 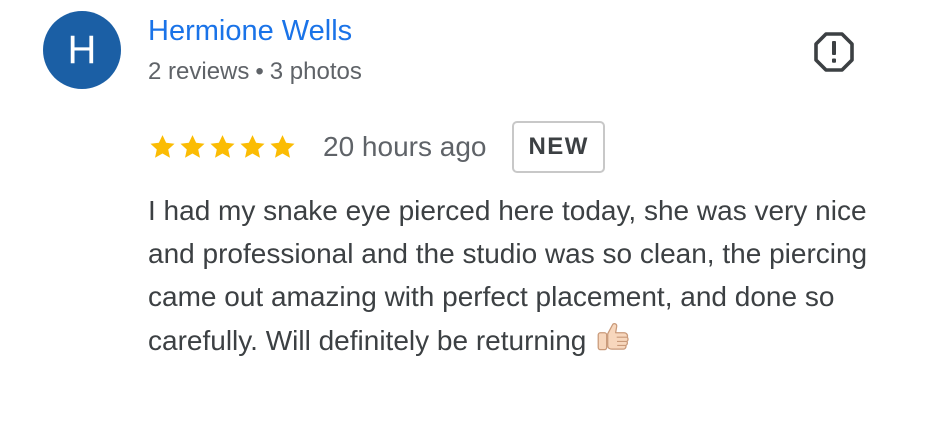 I want to click on reviewer-meta: 2 reviews • 3 photos, so click(x=255, y=72).